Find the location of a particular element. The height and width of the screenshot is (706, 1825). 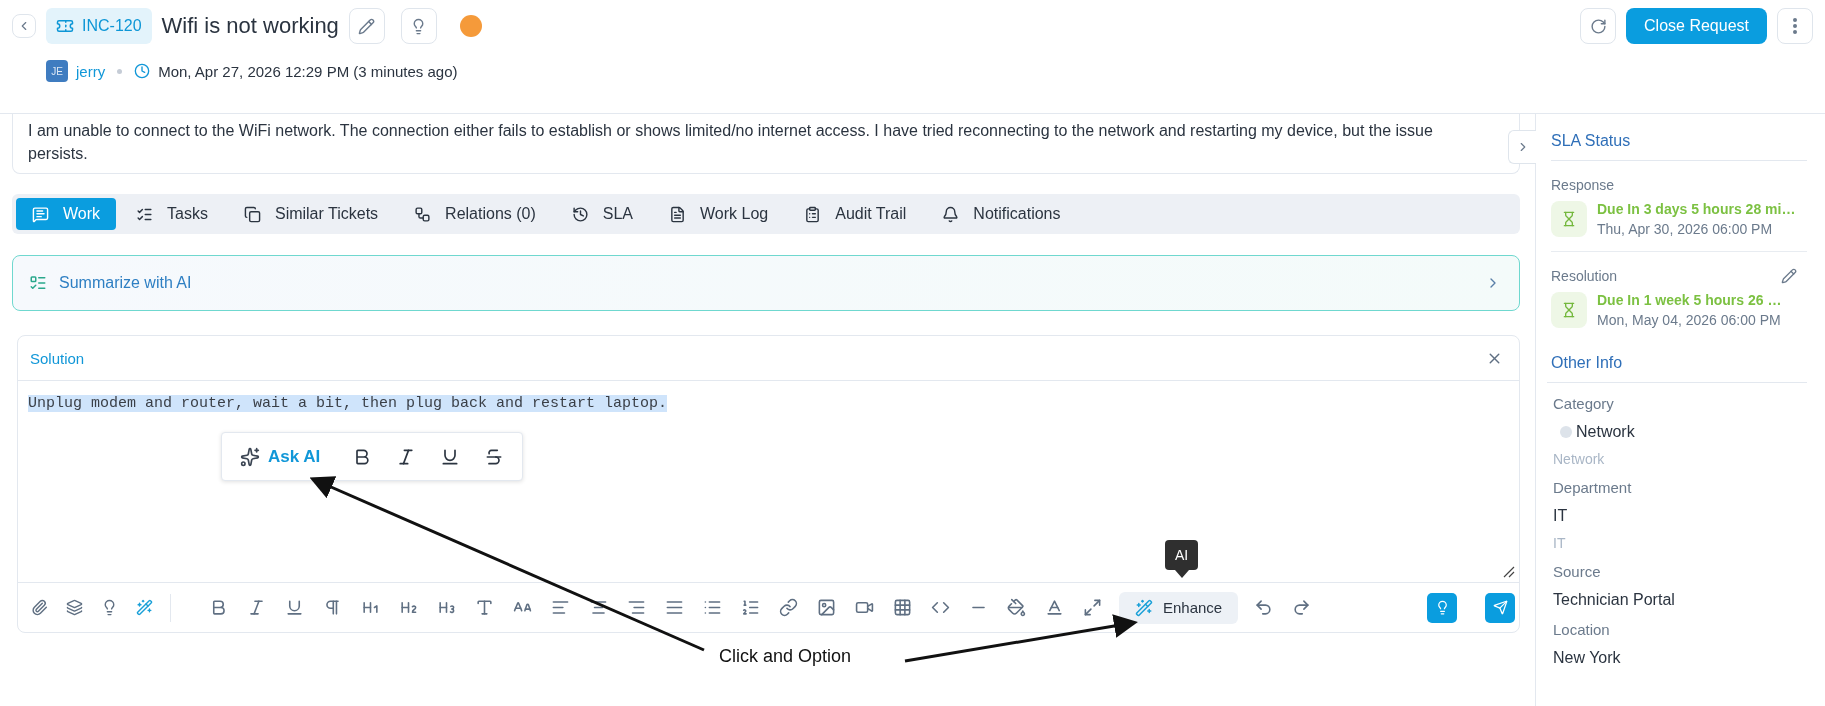

tooltip: AI is located at coordinates (1182, 554).